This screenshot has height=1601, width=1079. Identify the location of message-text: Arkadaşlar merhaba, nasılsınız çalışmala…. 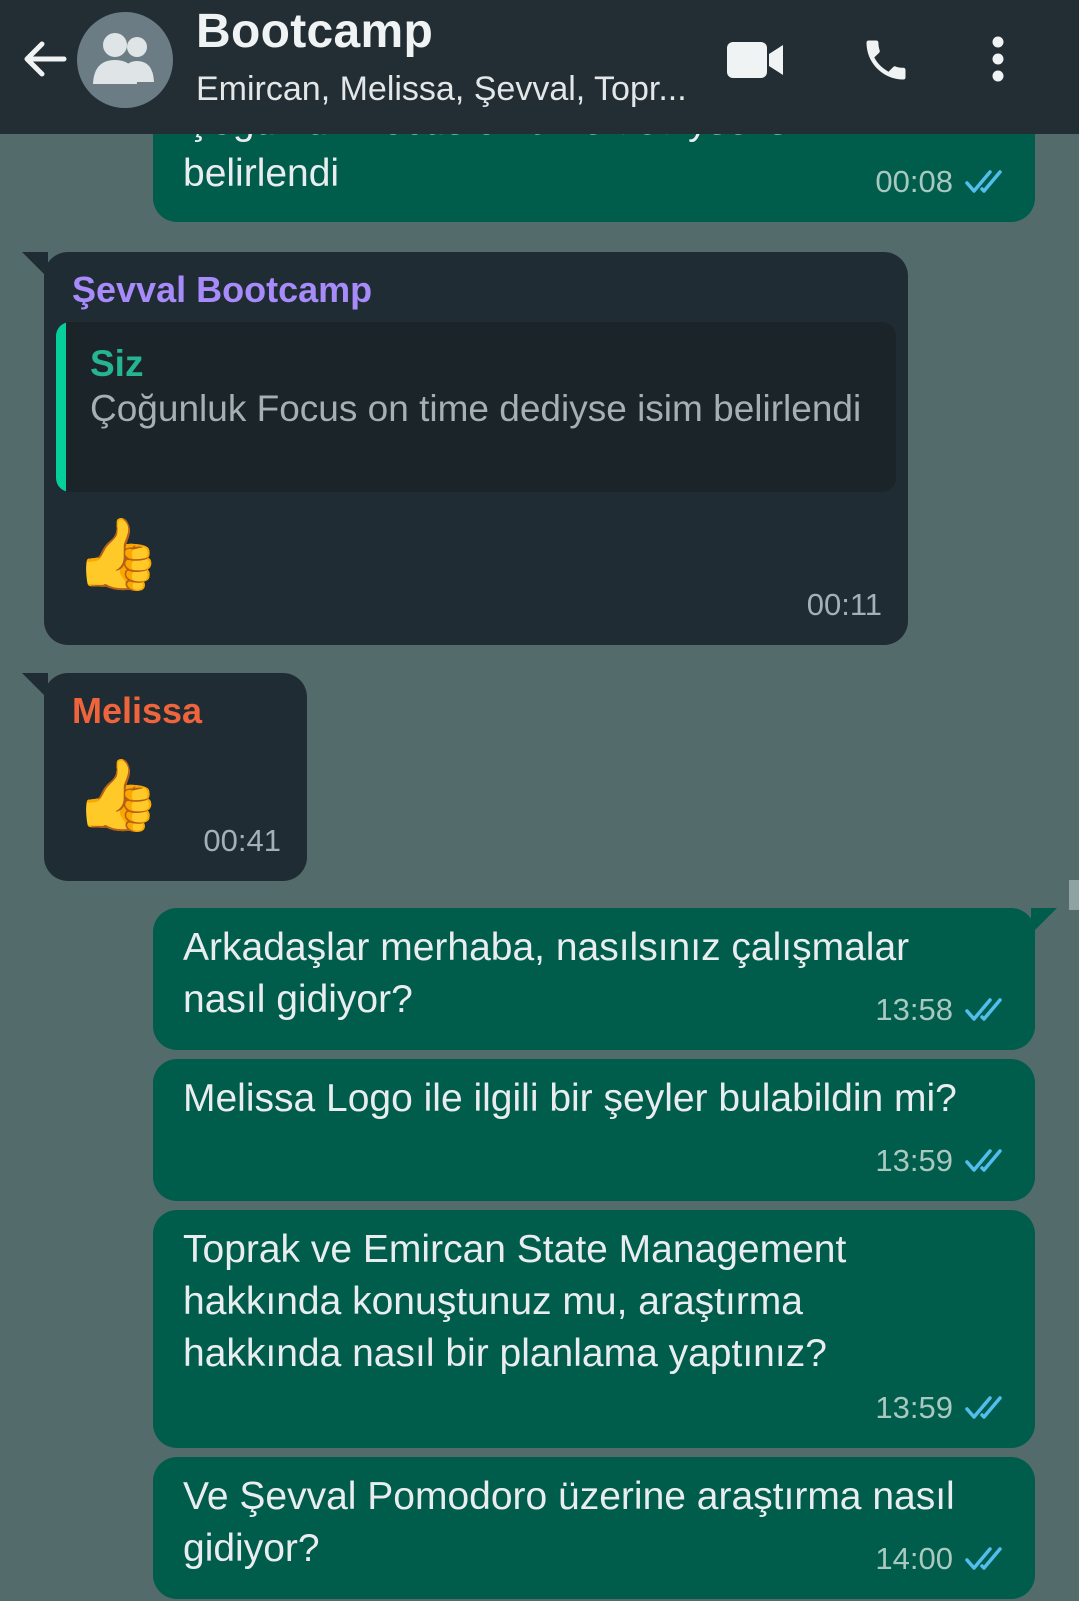
(546, 973).